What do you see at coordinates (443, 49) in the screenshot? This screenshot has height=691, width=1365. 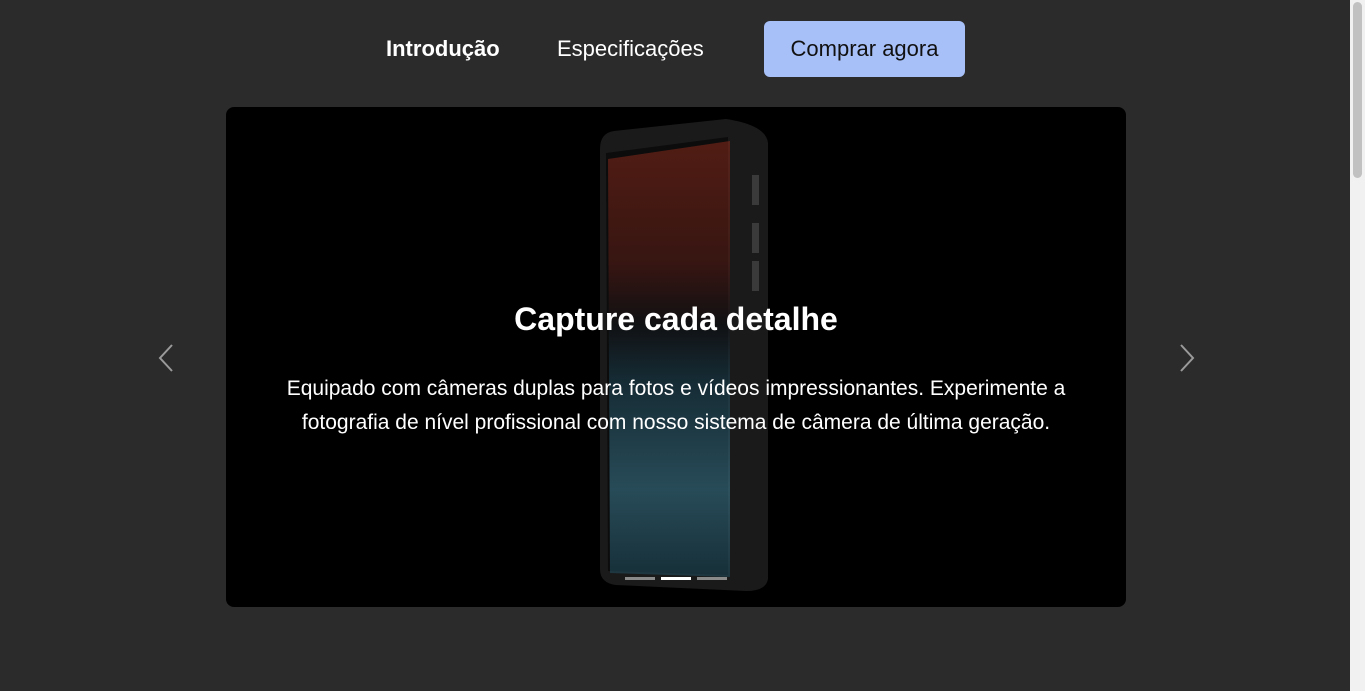 I see `nav-link-introducao: Introdução` at bounding box center [443, 49].